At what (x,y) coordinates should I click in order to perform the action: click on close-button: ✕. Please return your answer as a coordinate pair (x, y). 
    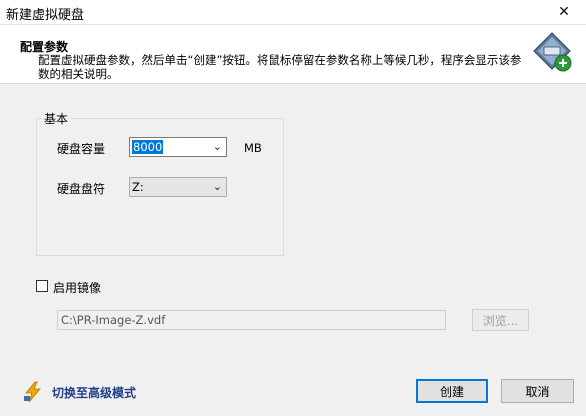
    Looking at the image, I should click on (564, 12).